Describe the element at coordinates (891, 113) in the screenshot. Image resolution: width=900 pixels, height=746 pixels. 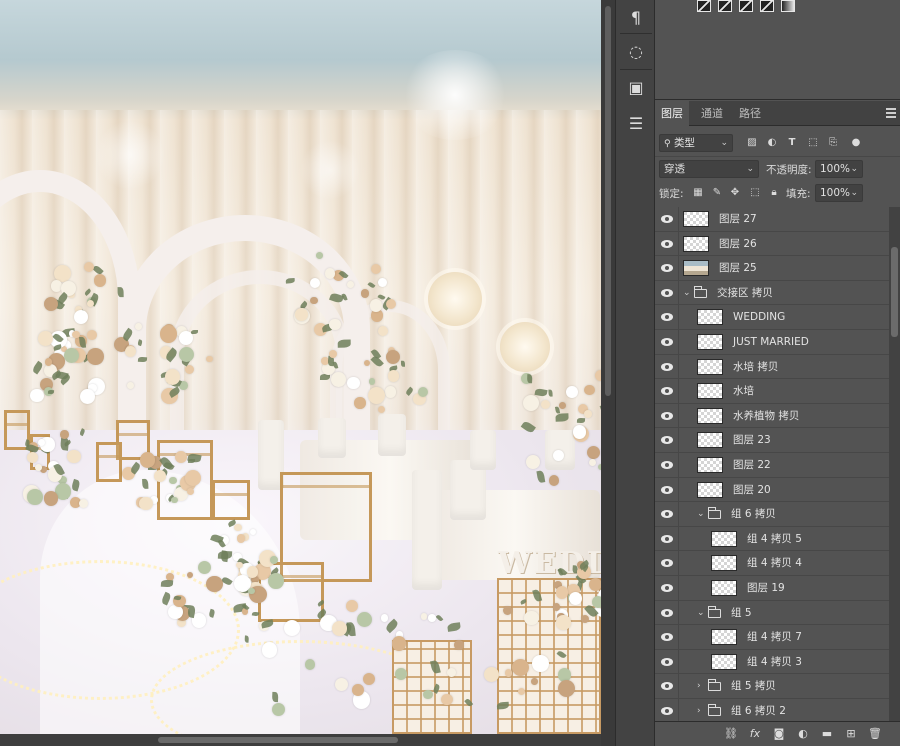
I see `panel-menu-icon` at that location.